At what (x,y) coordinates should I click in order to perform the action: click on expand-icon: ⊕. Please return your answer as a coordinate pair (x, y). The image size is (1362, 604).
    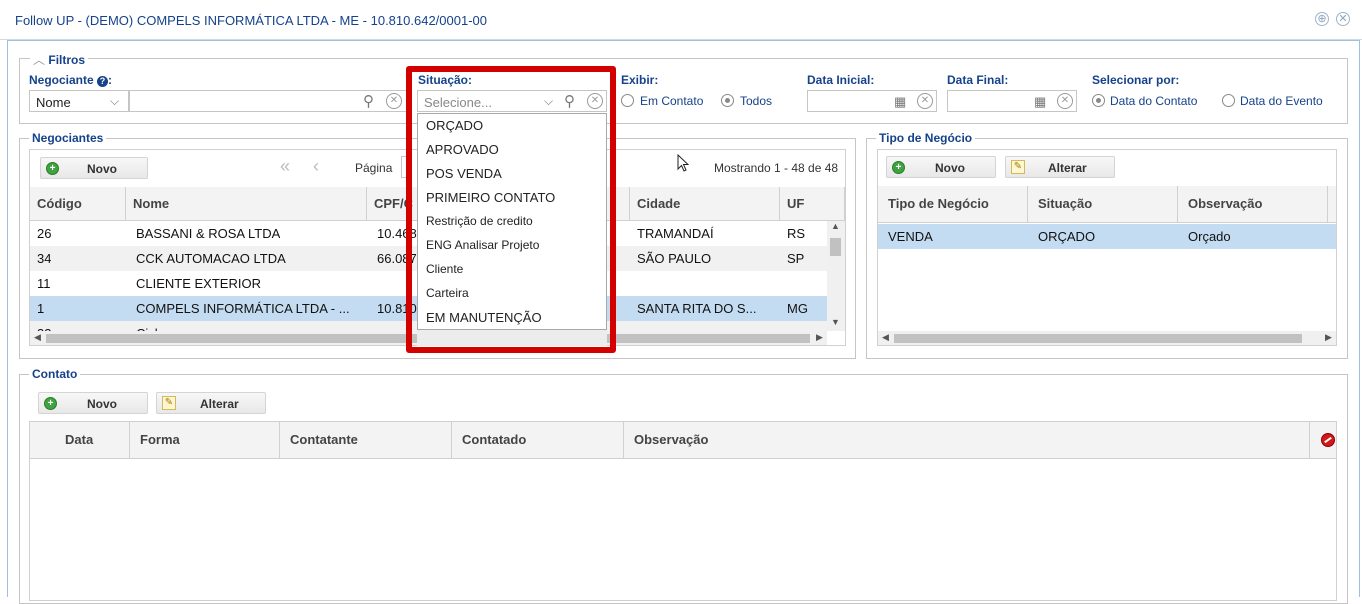
    Looking at the image, I should click on (1322, 19).